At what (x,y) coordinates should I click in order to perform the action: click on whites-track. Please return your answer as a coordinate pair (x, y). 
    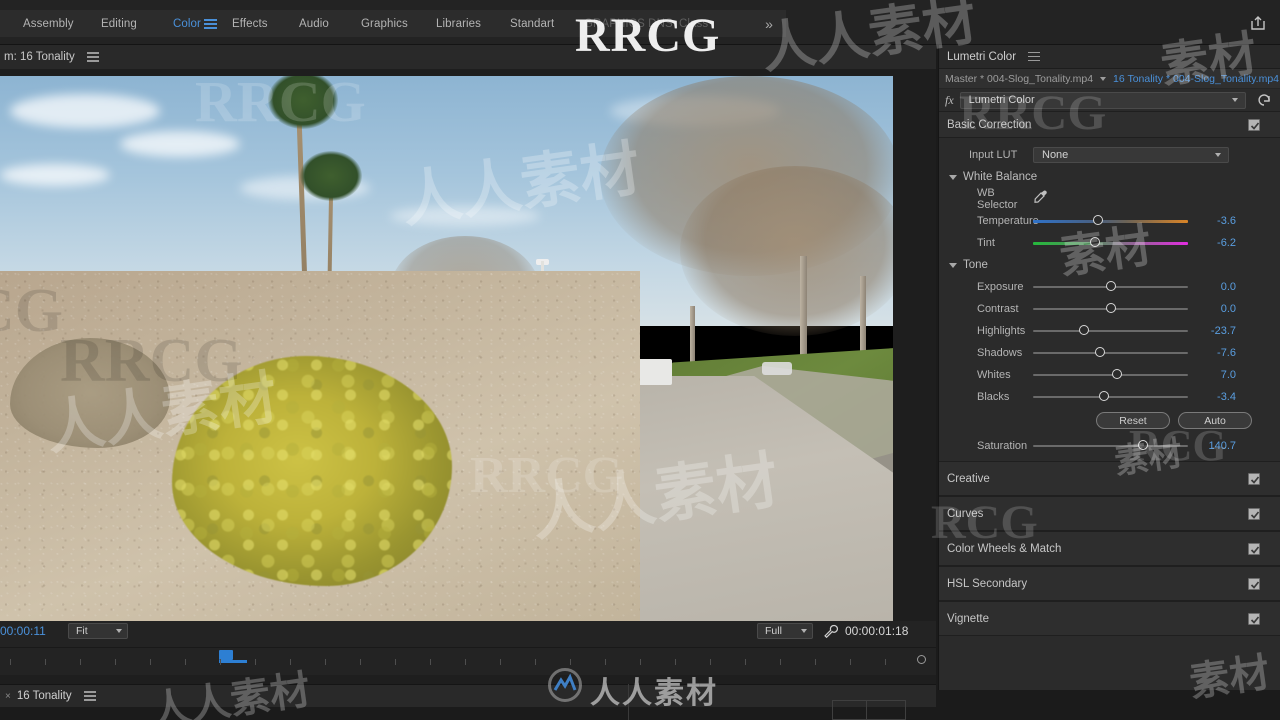
    Looking at the image, I should click on (1110, 375).